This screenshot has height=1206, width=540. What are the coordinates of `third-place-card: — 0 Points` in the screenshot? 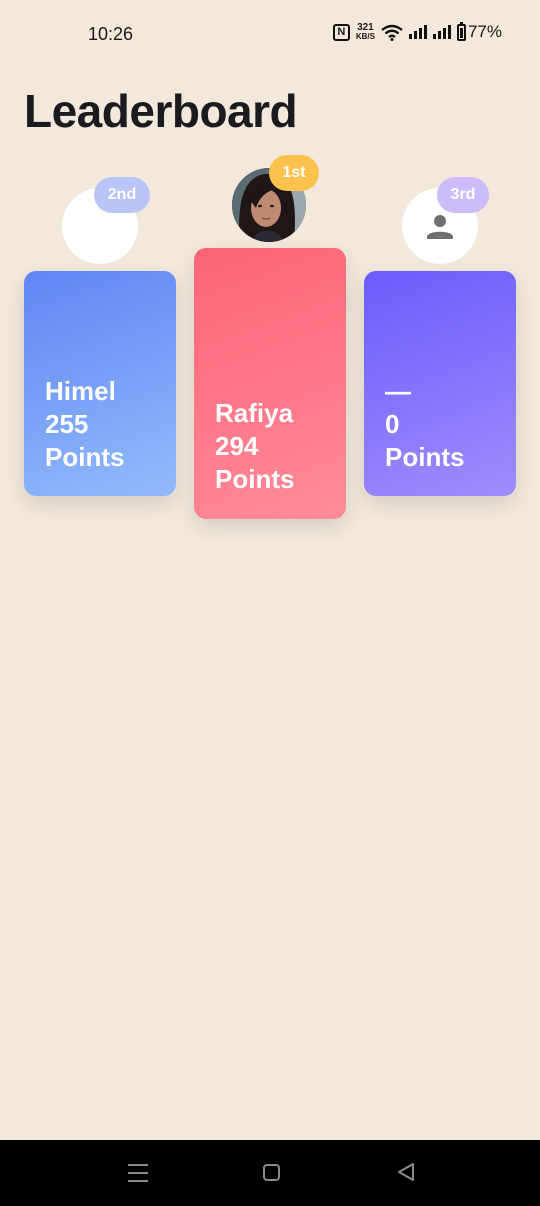 It's located at (440, 383).